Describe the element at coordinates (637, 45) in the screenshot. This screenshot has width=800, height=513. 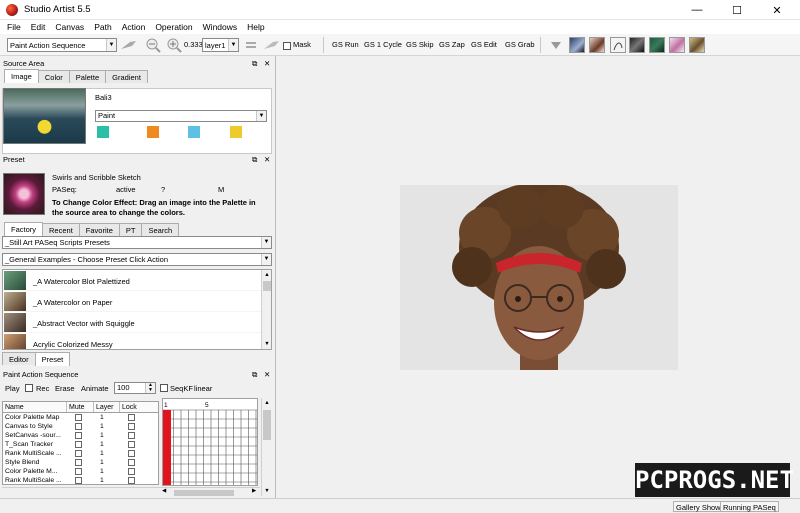
I see `preset-thumb-4-icon` at that location.